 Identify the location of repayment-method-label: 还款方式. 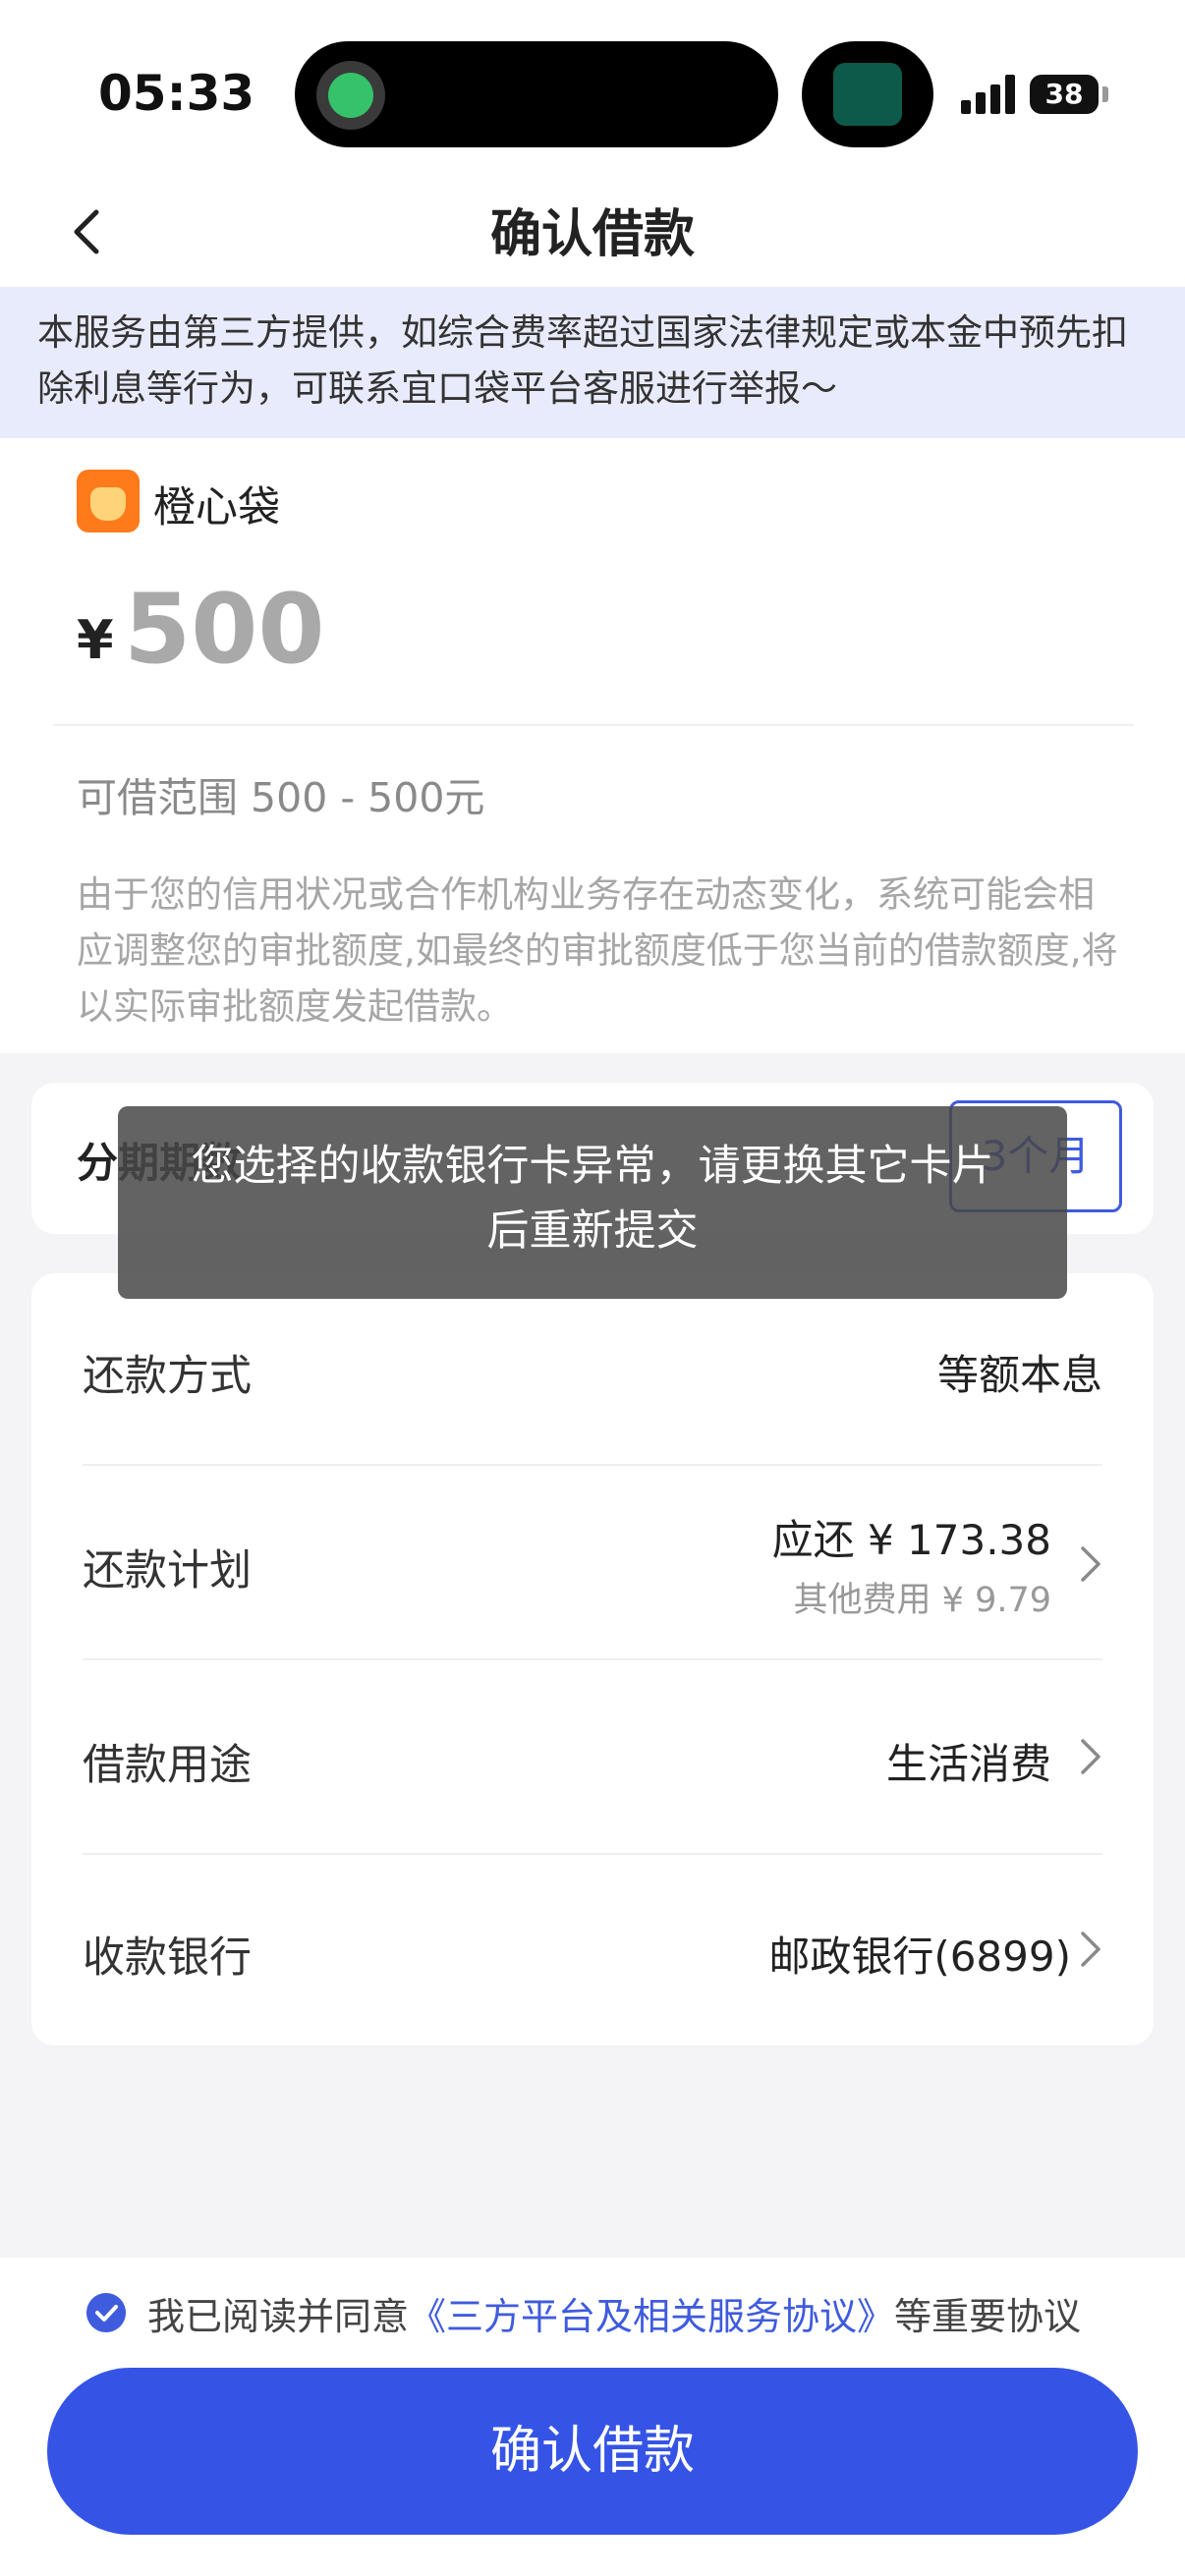
(168, 1376).